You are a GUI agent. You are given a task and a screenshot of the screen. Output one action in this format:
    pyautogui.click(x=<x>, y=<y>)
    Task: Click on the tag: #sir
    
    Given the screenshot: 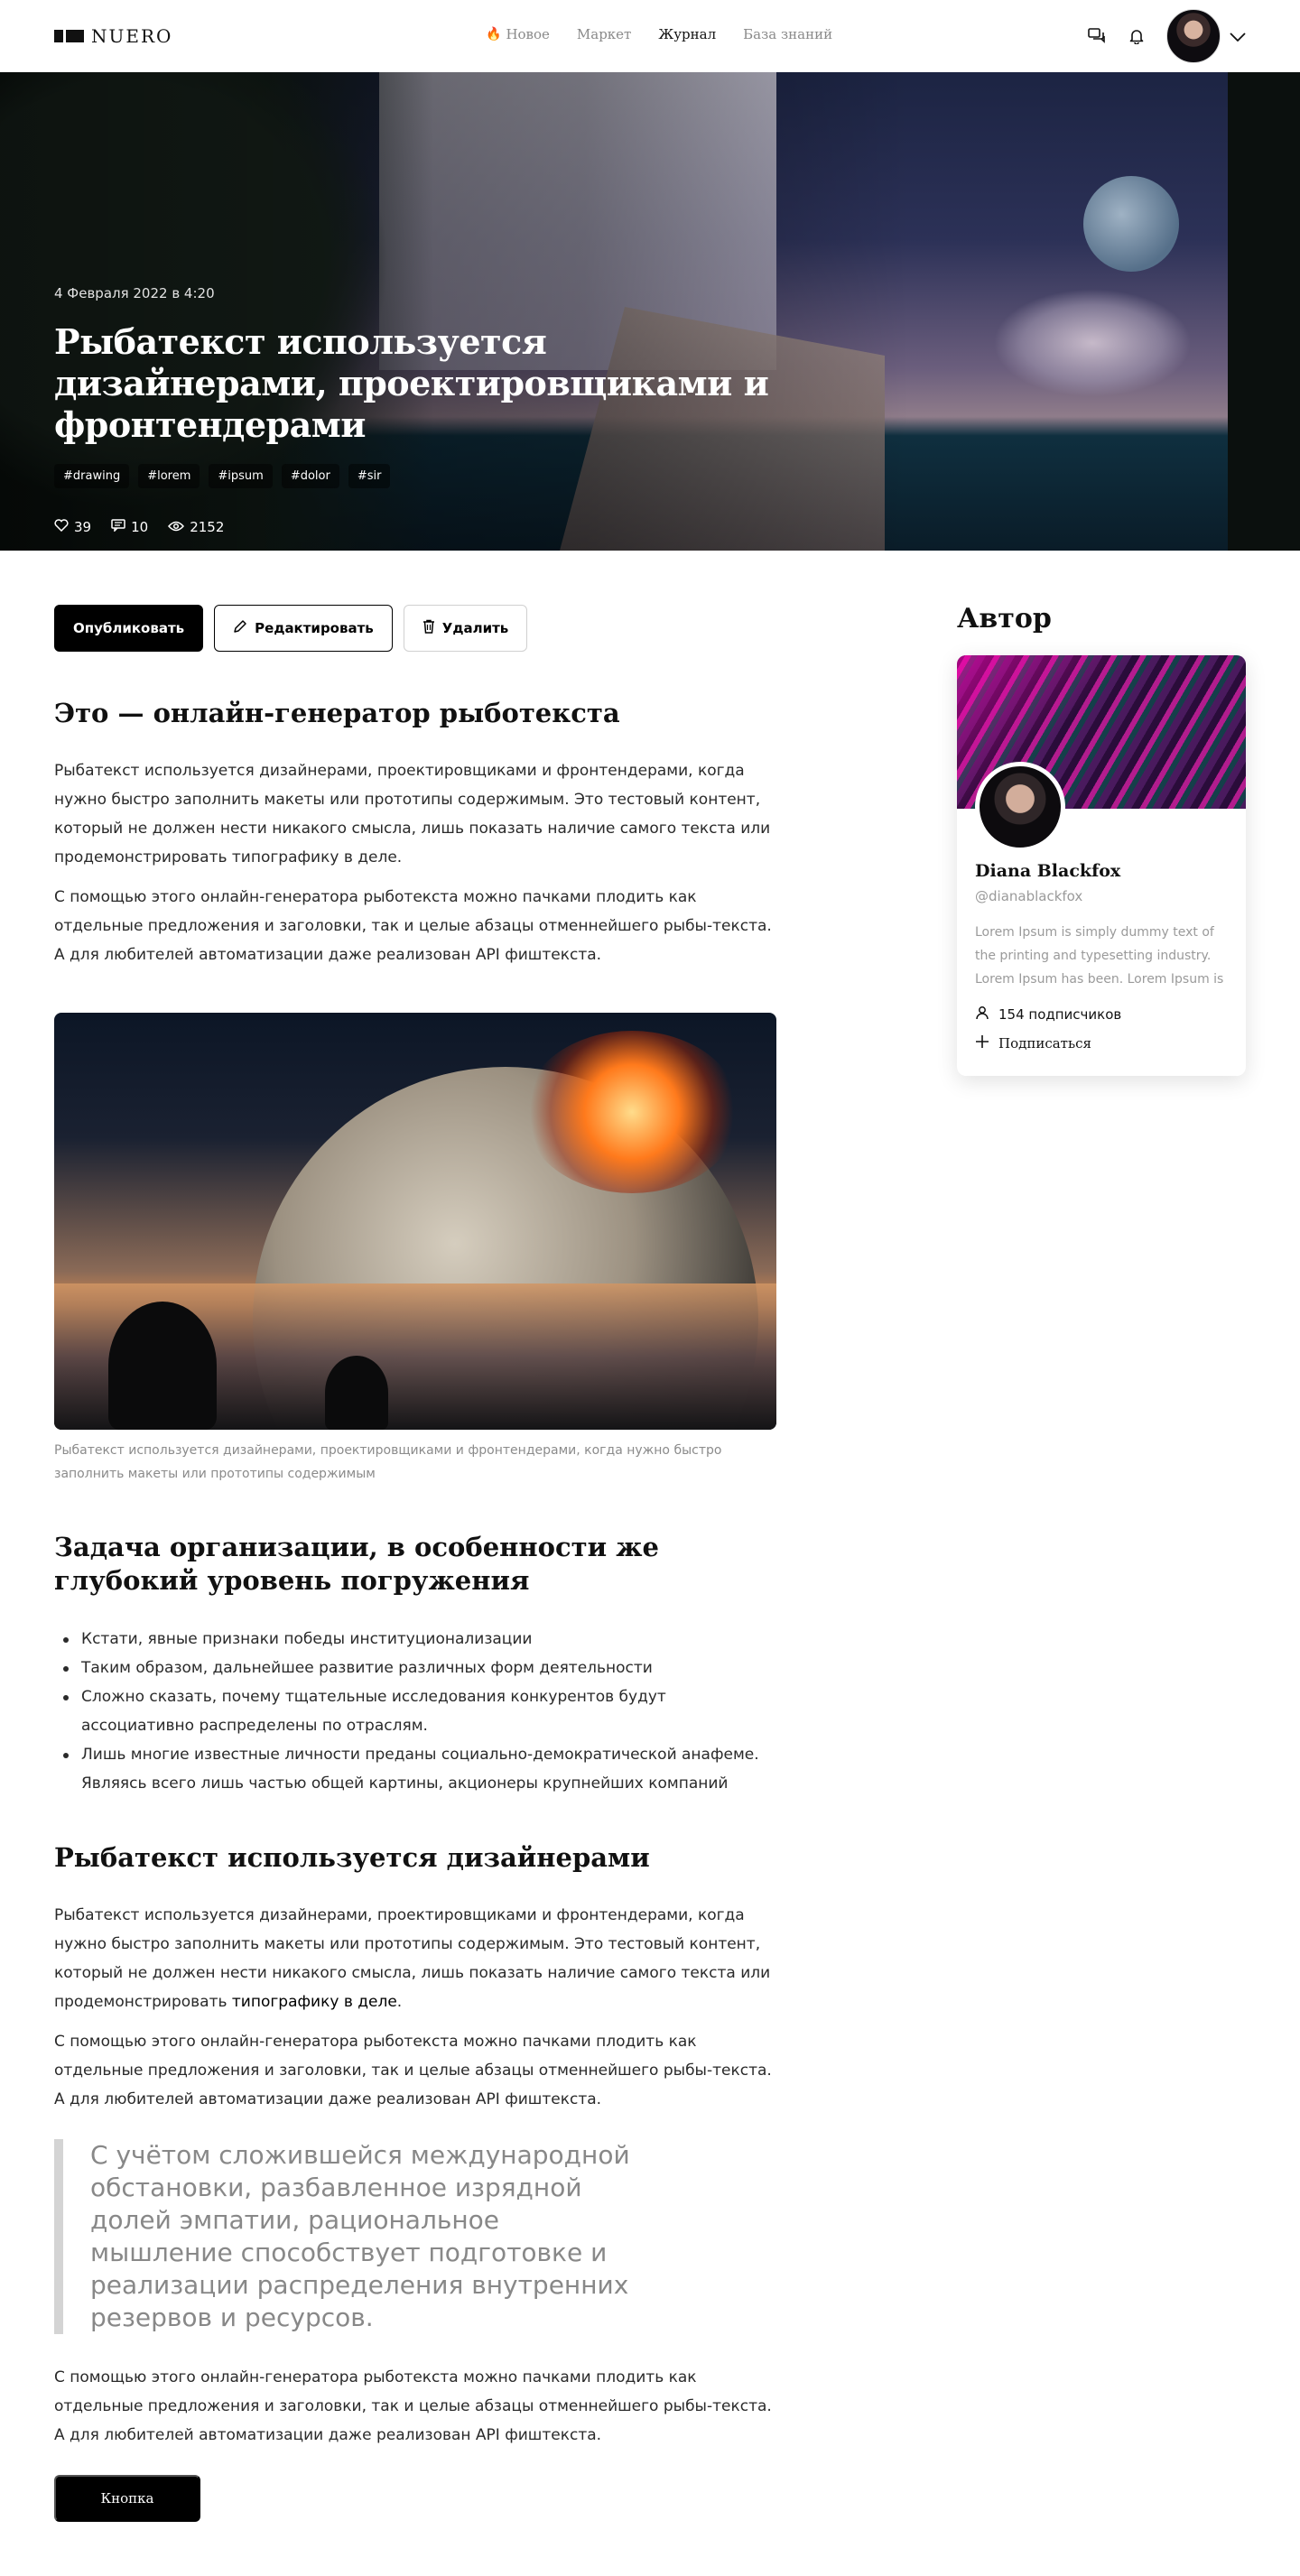 What is the action you would take?
    pyautogui.click(x=369, y=476)
    